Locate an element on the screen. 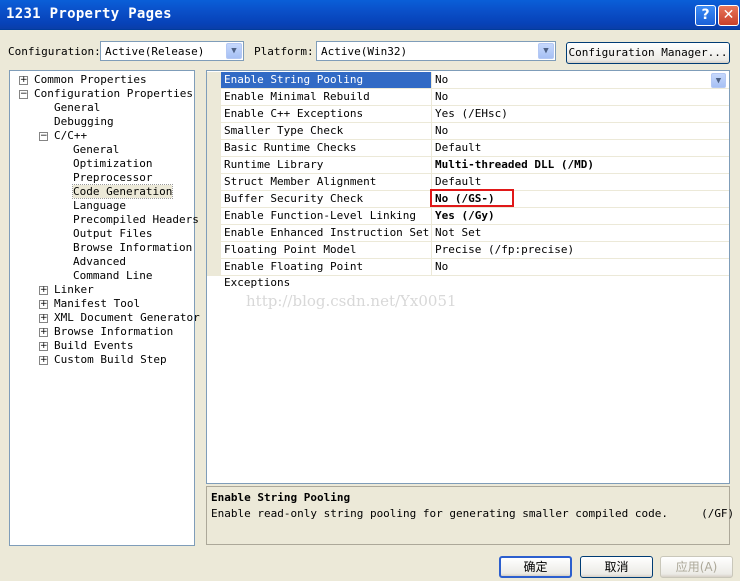  property-name: Struct Member Alignment is located at coordinates (326, 182).